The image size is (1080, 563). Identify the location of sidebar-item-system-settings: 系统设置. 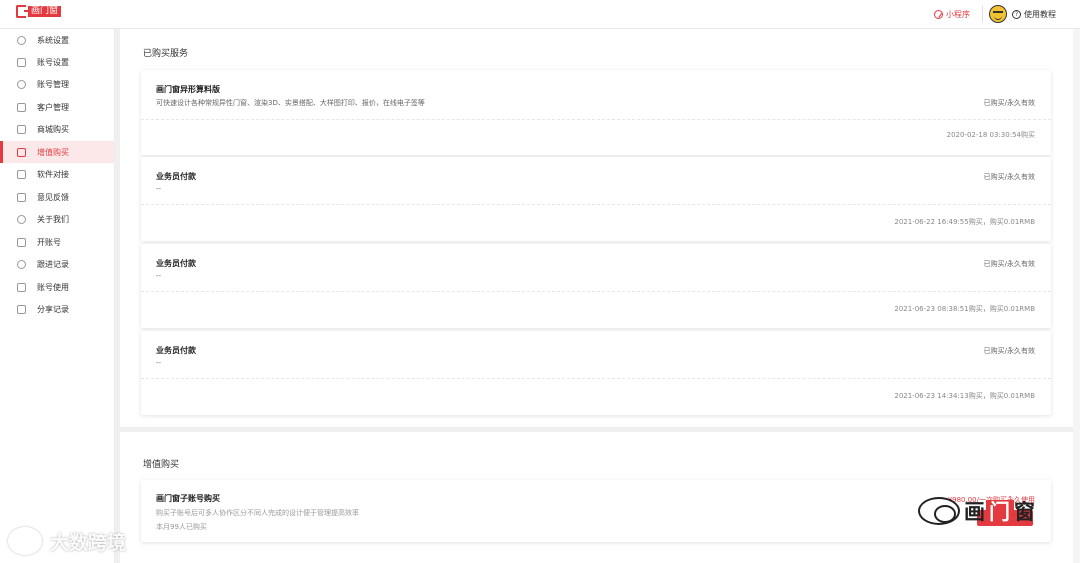
(57, 40).